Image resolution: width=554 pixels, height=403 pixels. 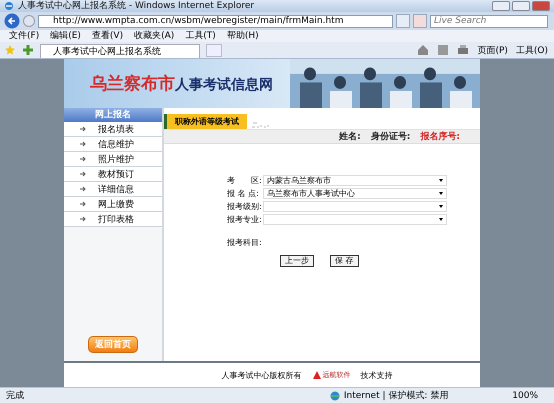 I want to click on field-label: 报 名 点:, so click(x=243, y=193).